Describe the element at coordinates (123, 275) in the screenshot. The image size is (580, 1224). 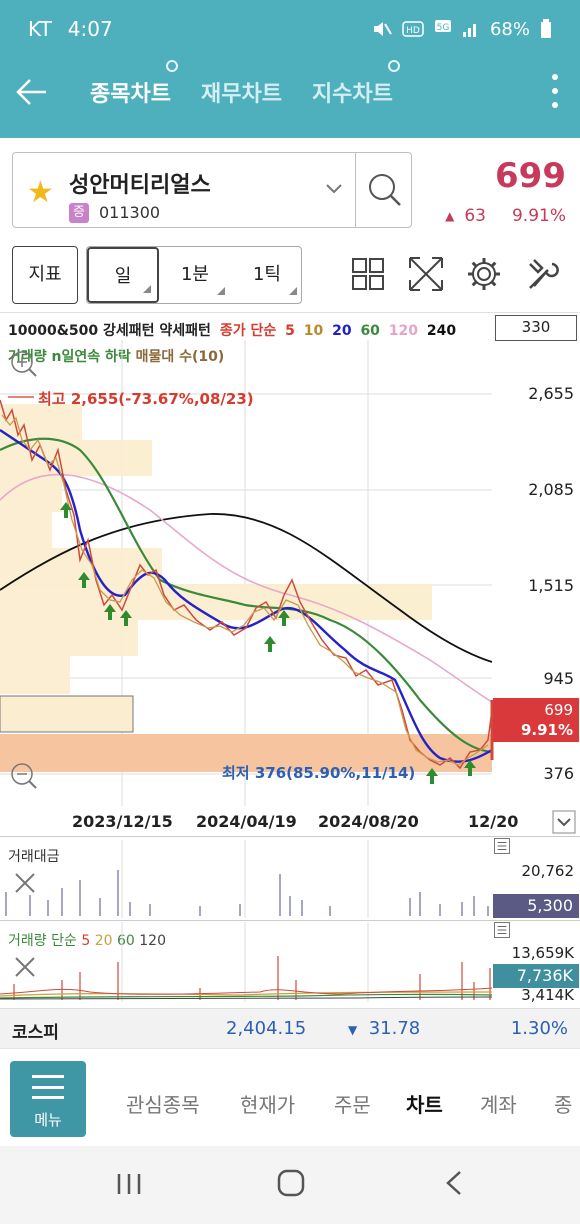
I see `period-day: 일` at that location.